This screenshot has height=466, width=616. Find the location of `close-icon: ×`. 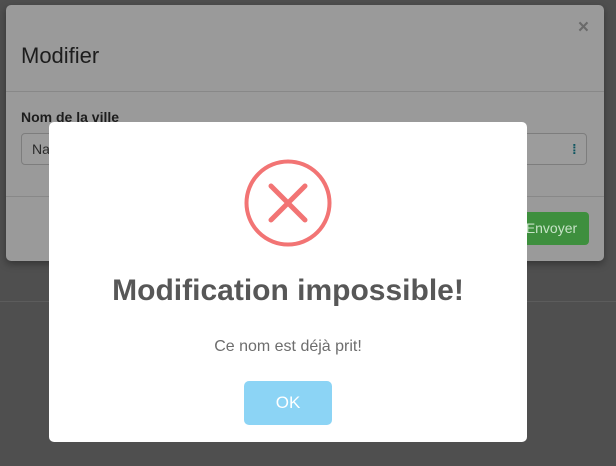

close-icon: × is located at coordinates (583, 27).